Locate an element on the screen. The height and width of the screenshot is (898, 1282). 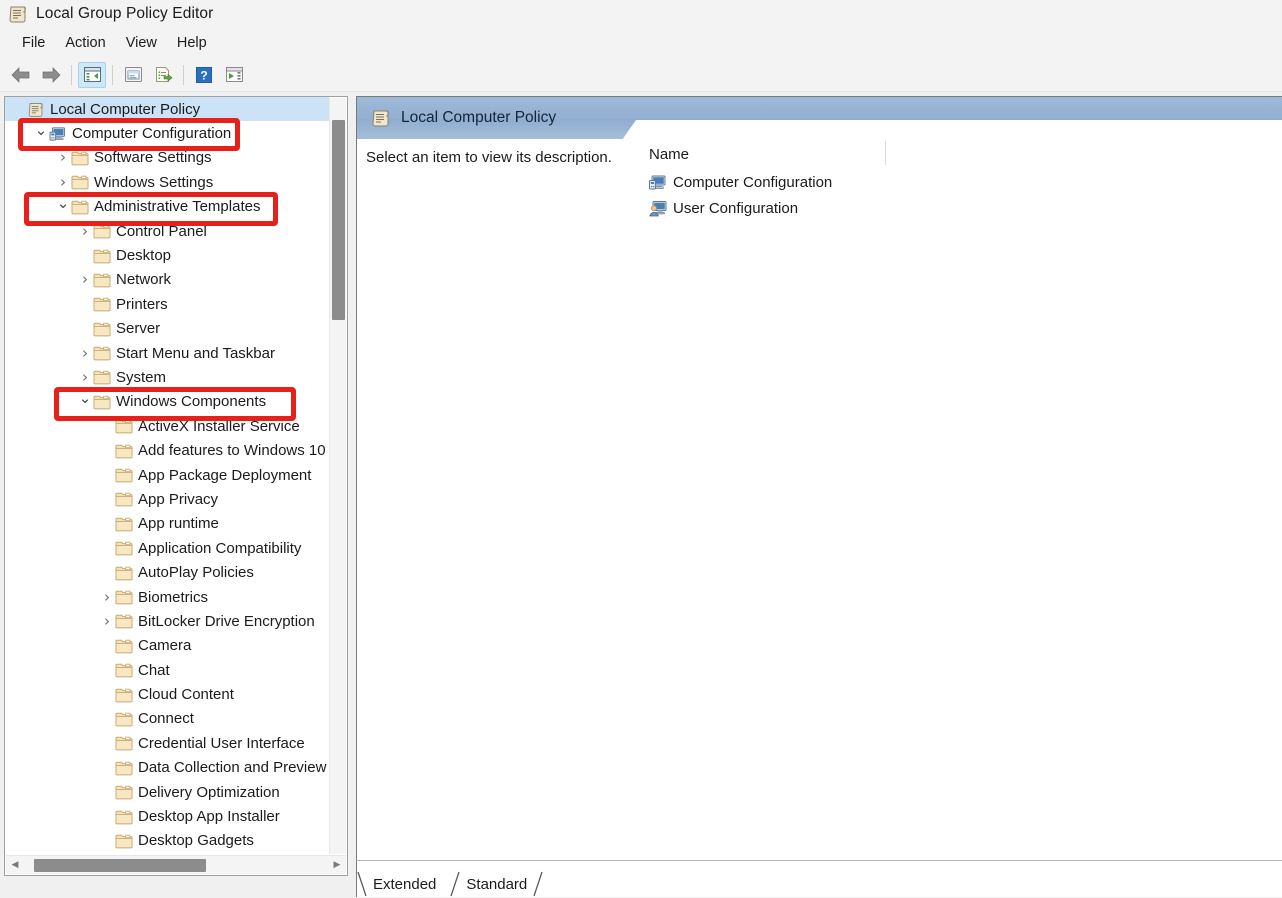
tree-item-credential-user-interface: Credential User Interface is located at coordinates (167, 743).